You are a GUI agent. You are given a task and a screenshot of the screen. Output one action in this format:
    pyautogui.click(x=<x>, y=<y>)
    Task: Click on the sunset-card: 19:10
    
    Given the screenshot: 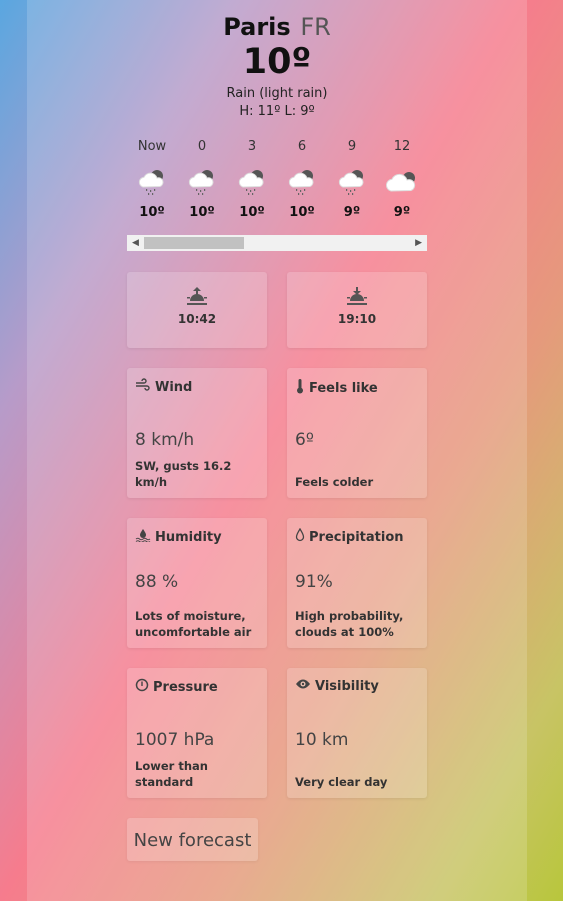 What is the action you would take?
    pyautogui.click(x=357, y=310)
    